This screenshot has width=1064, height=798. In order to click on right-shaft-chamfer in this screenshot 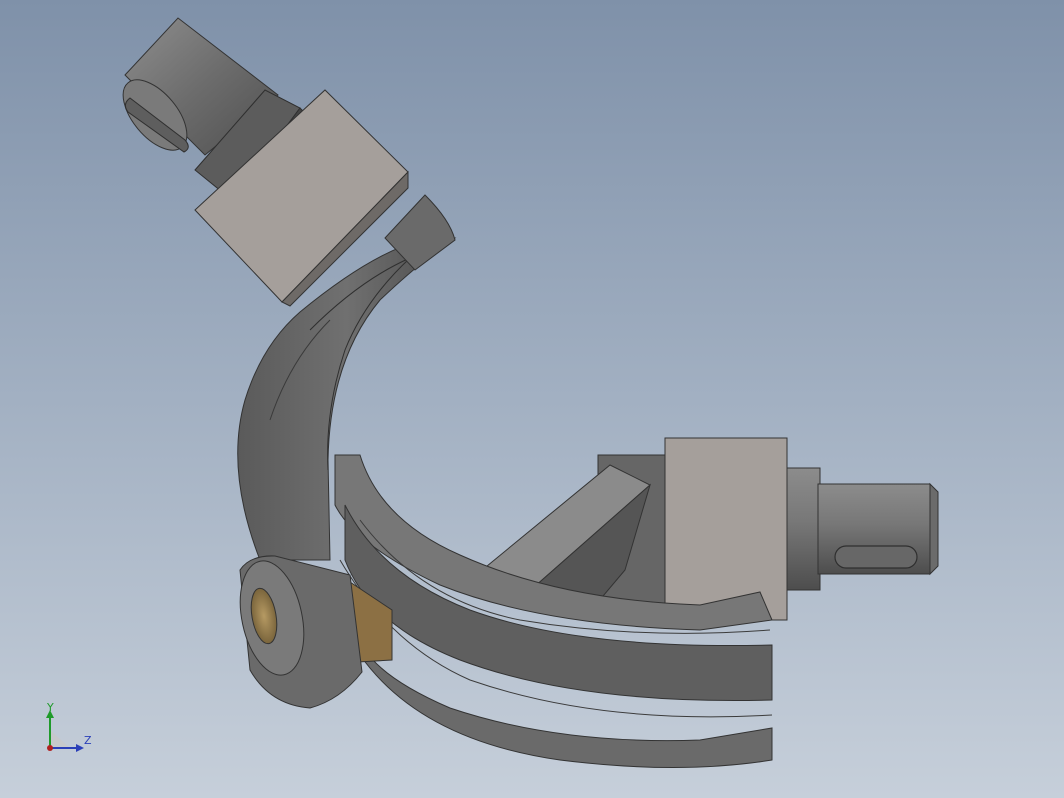, I will do `click(934, 529)`.